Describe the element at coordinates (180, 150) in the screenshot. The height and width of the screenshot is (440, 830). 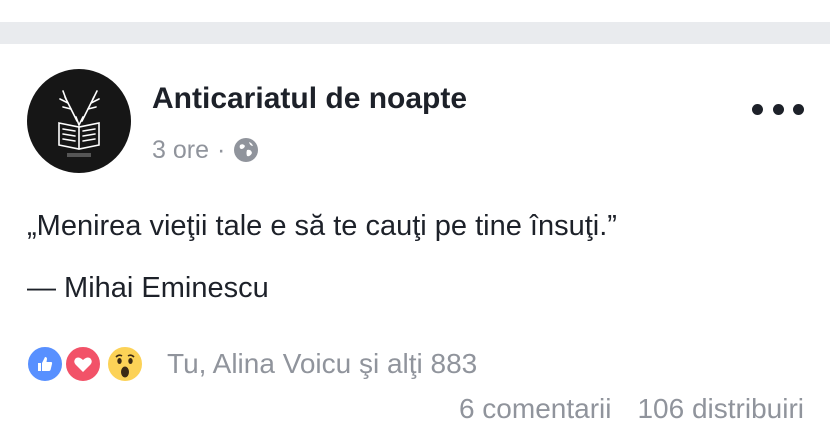
I see `post-timestamp: 3 ore` at that location.